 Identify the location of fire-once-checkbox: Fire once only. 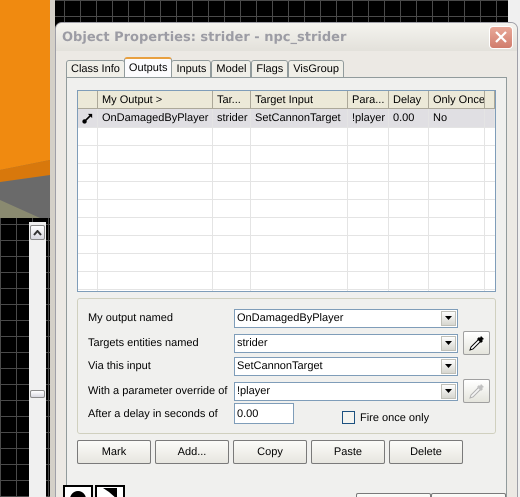
(386, 417).